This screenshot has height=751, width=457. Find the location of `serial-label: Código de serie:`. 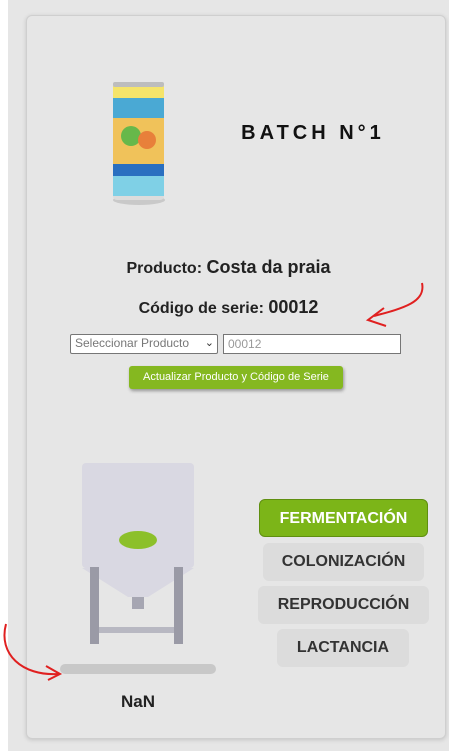

serial-label: Código de serie: is located at coordinates (201, 308).